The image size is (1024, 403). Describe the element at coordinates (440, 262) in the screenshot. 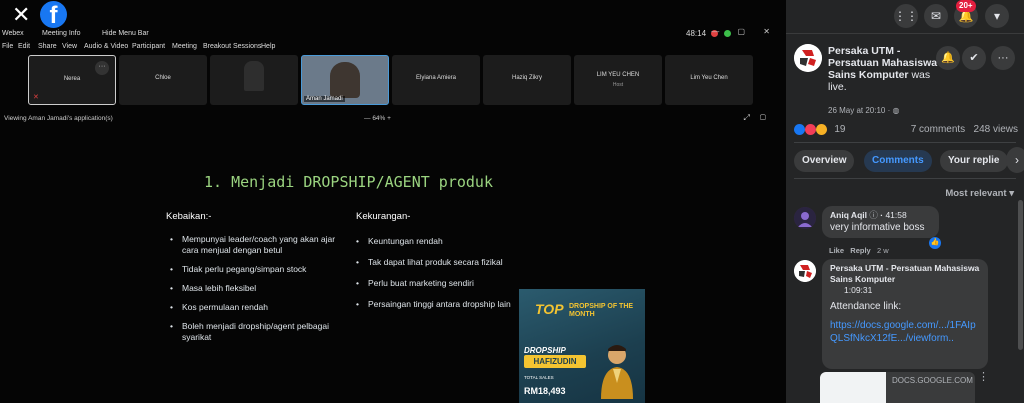

I see `list-item: Tak dapat lihat produk secara fizikal` at that location.